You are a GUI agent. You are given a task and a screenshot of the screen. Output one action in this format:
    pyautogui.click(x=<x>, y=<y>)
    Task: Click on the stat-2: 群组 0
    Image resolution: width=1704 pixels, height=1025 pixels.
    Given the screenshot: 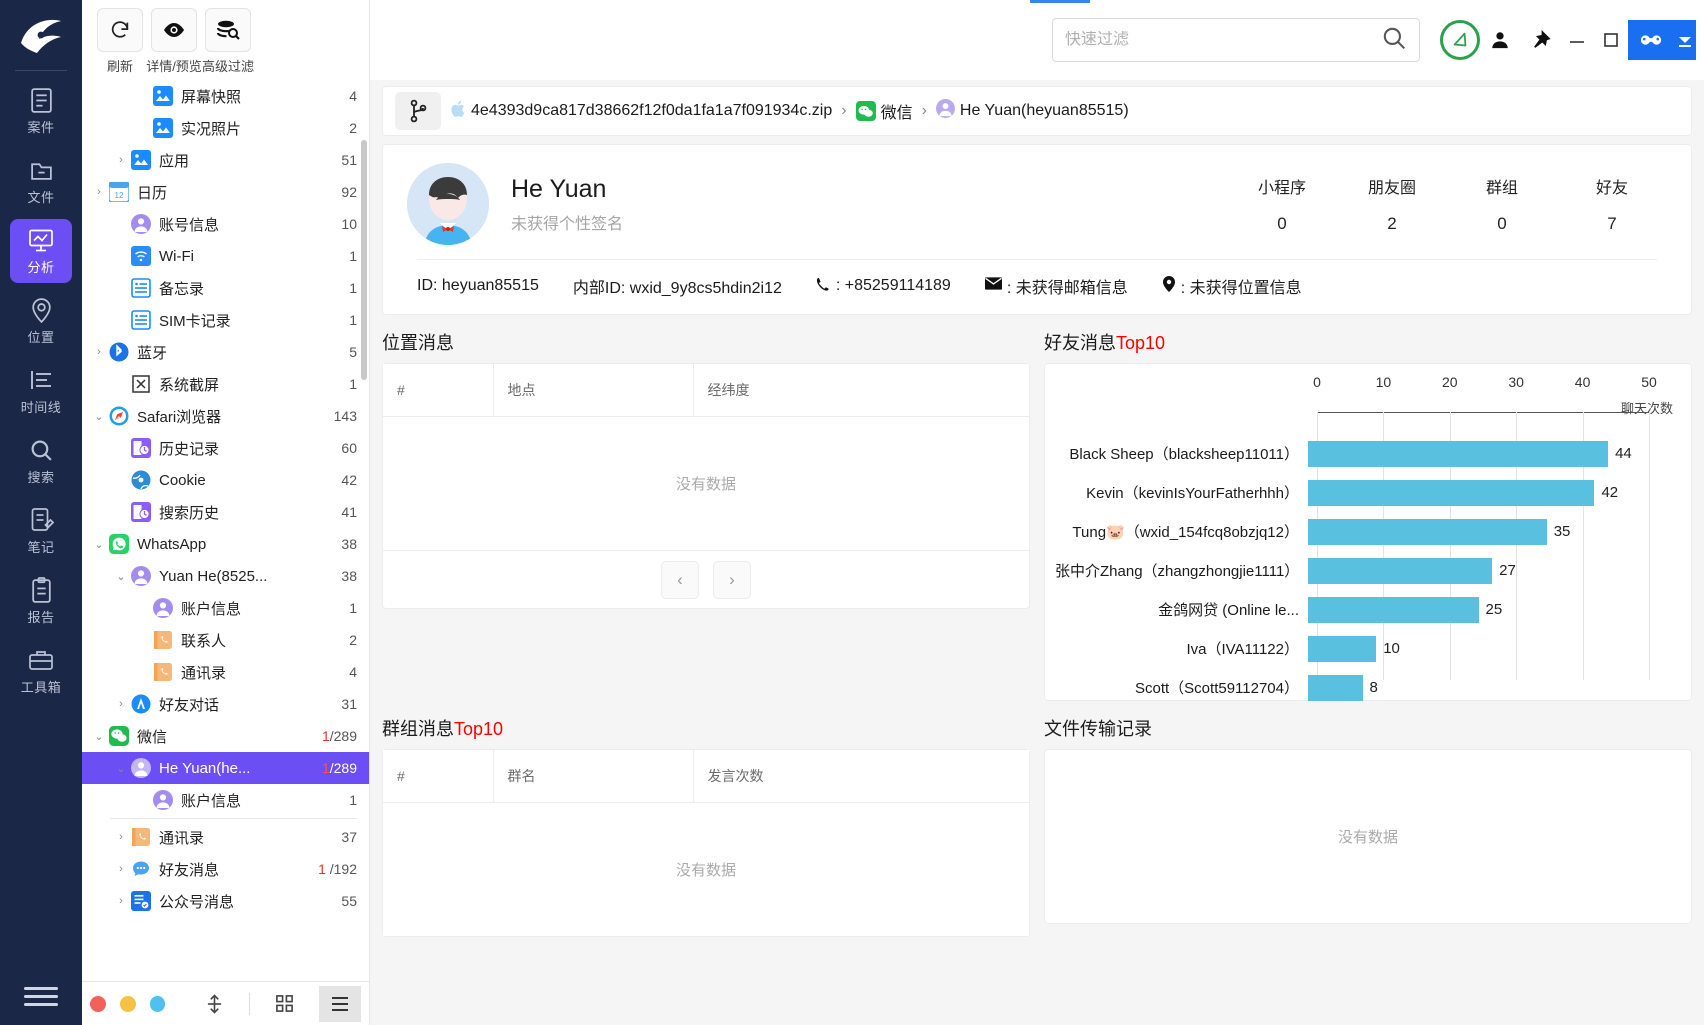 What is the action you would take?
    pyautogui.click(x=1502, y=204)
    